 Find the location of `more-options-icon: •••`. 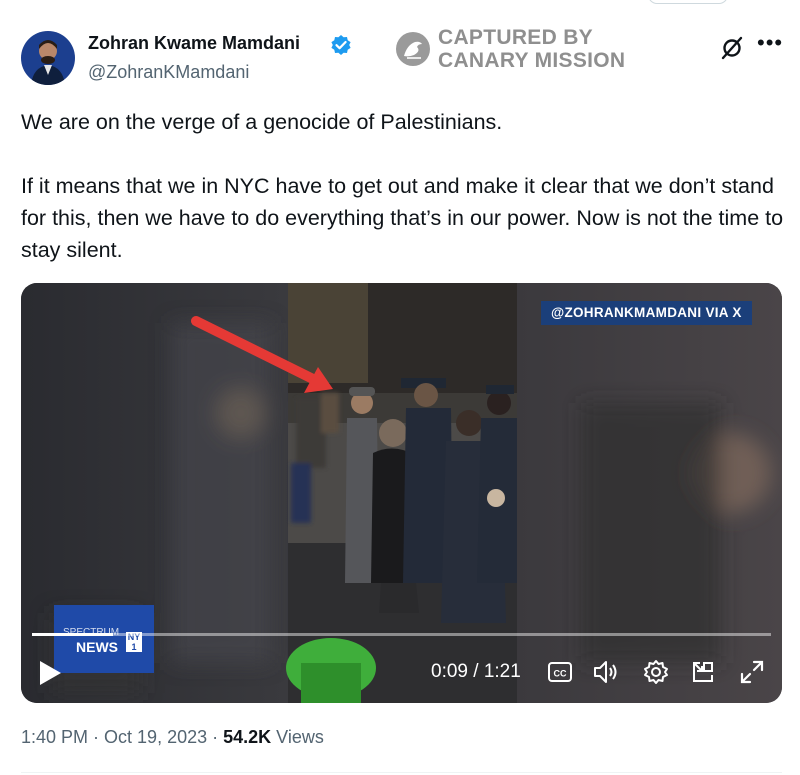

more-options-icon: ••• is located at coordinates (770, 44).